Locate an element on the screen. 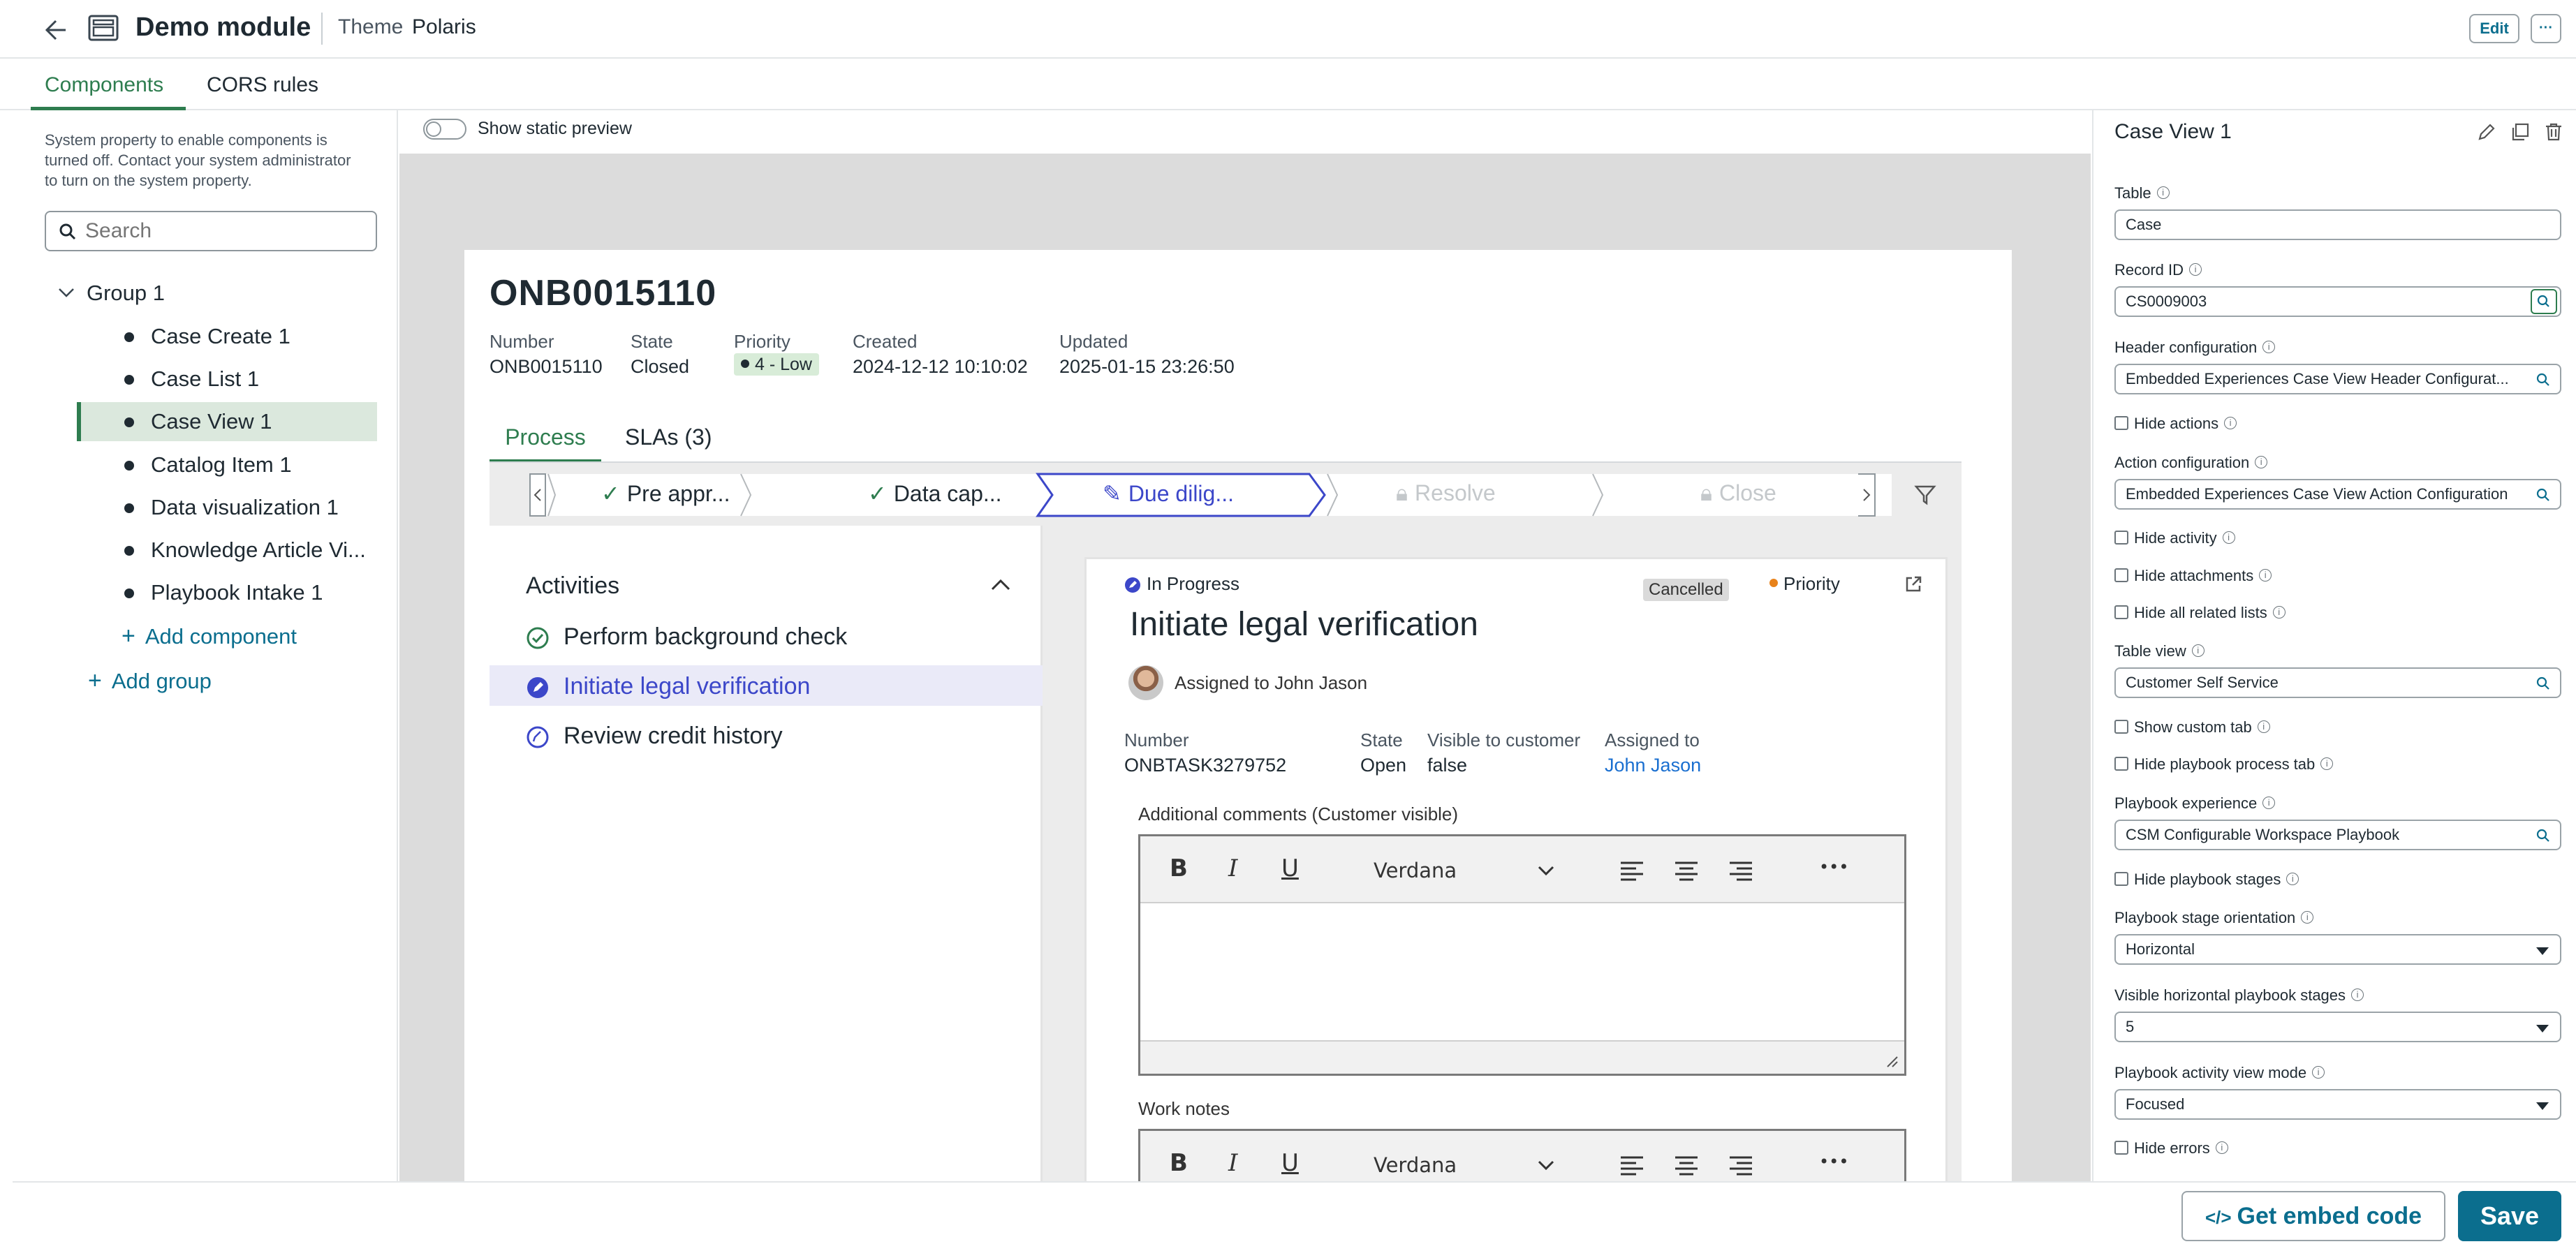 This screenshot has height=1251, width=2576. filter-icon is located at coordinates (1925, 495).